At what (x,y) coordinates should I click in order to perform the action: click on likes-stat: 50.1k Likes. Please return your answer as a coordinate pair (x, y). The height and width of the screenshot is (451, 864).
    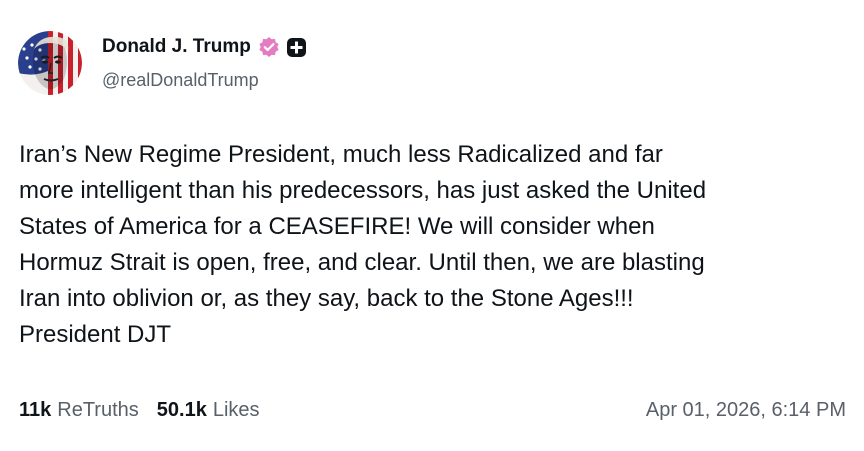
    Looking at the image, I should click on (208, 410).